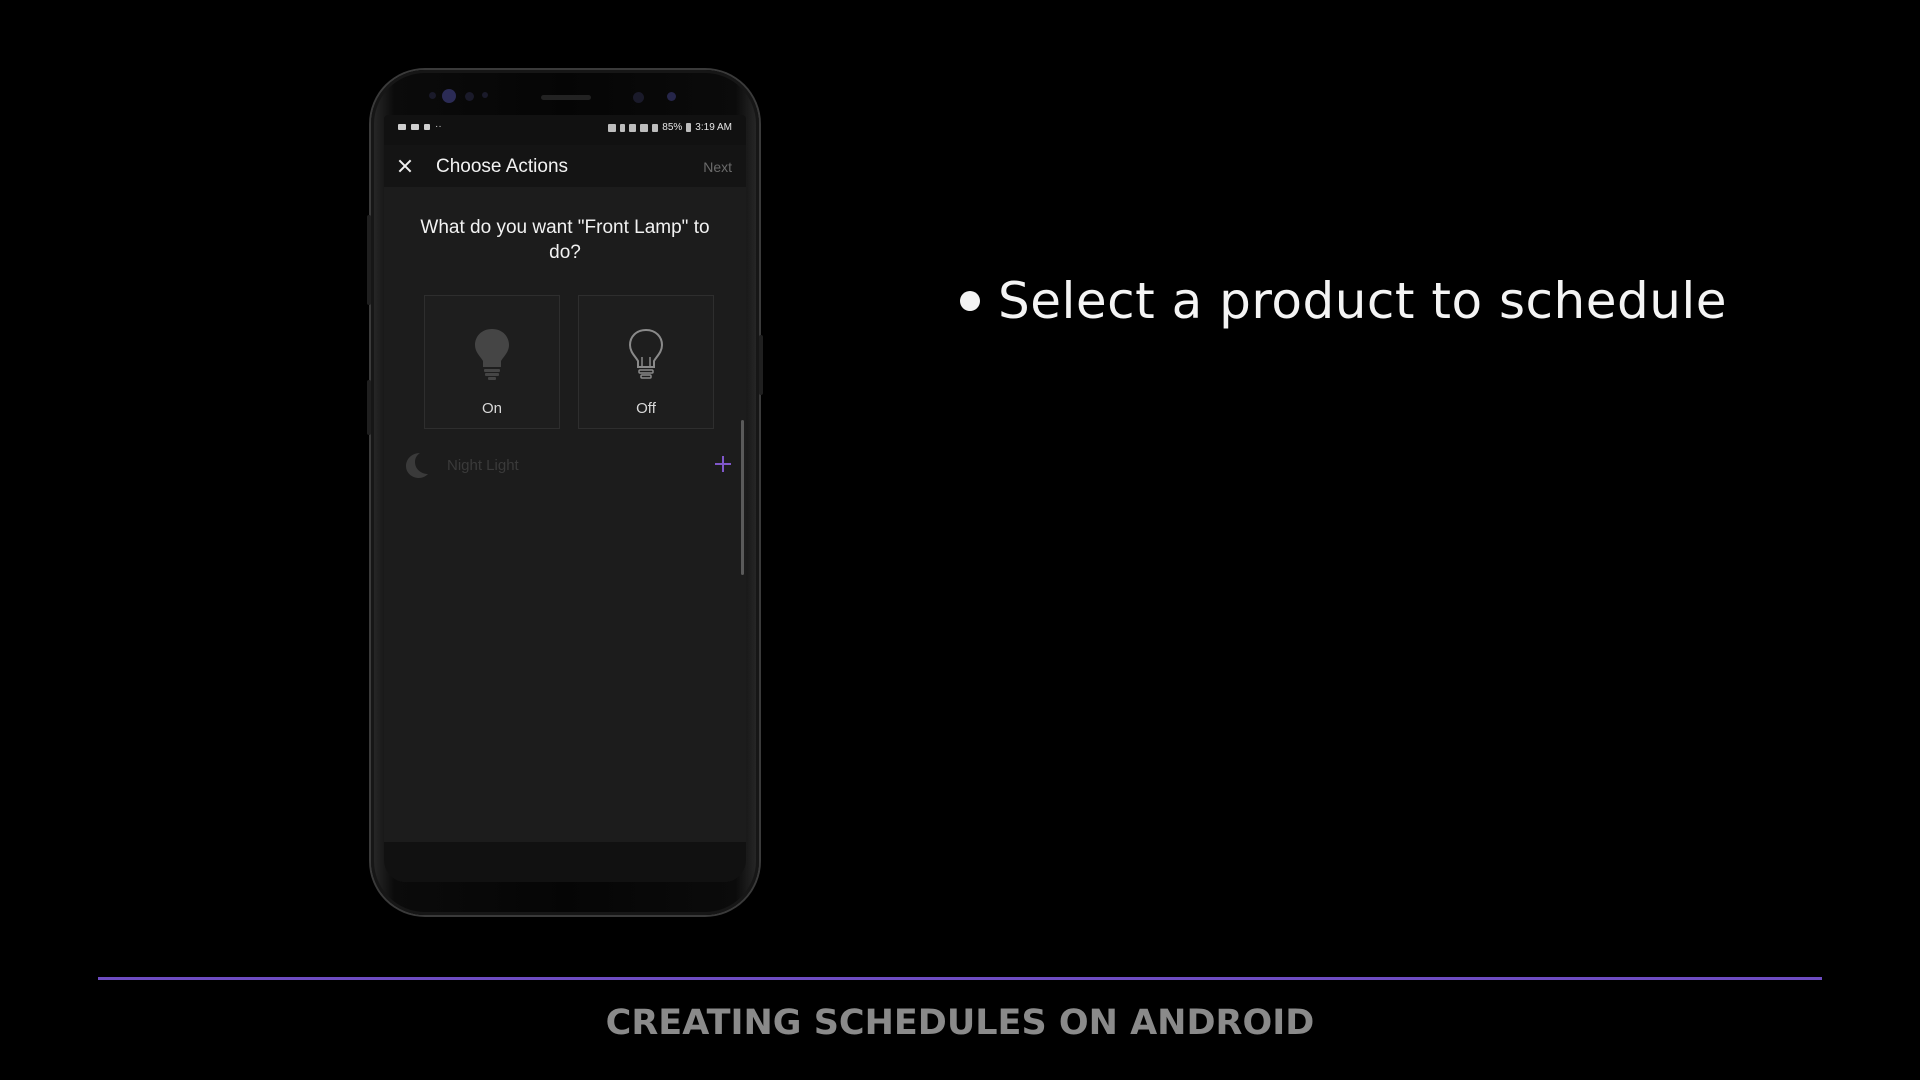  Describe the element at coordinates (644, 127) in the screenshot. I see `wifi-icon` at that location.